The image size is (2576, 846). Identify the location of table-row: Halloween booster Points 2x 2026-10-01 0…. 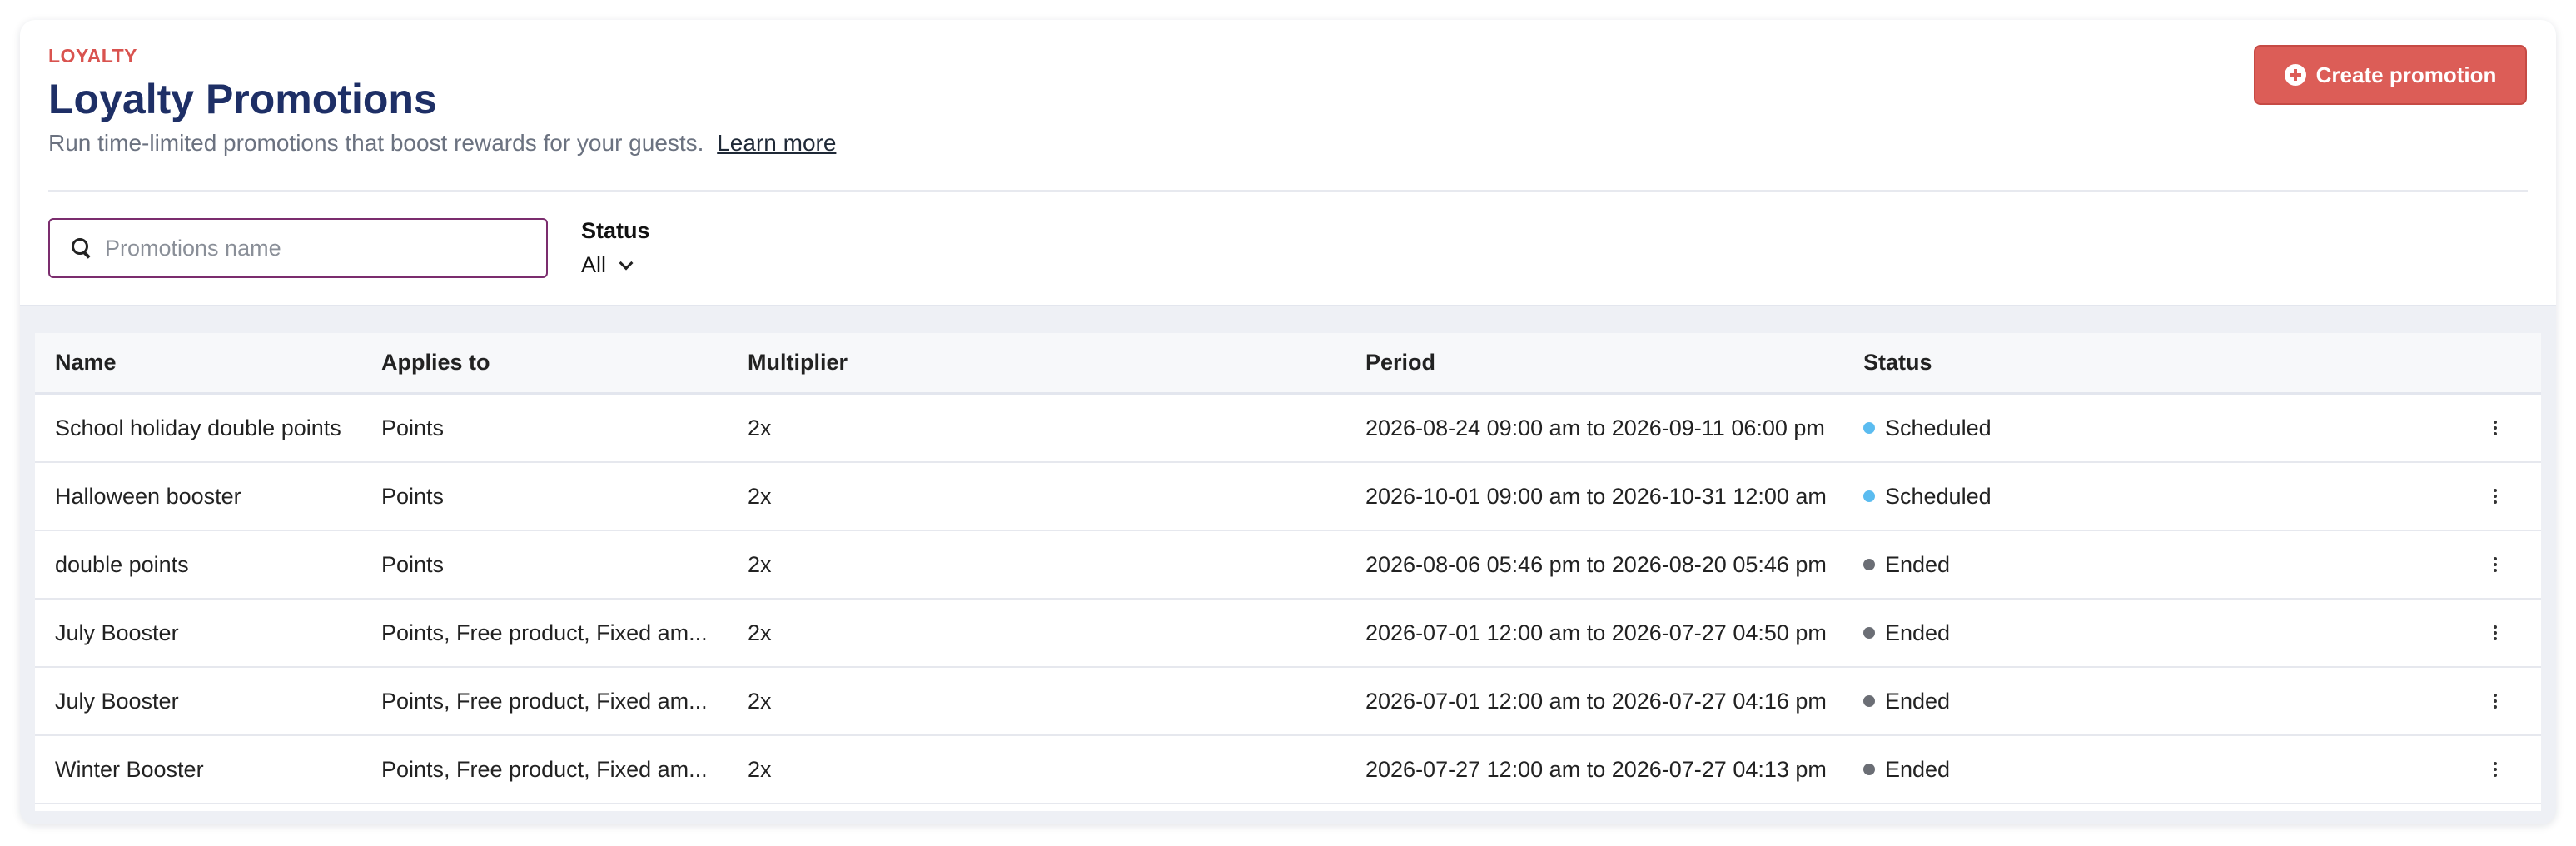
(1288, 497).